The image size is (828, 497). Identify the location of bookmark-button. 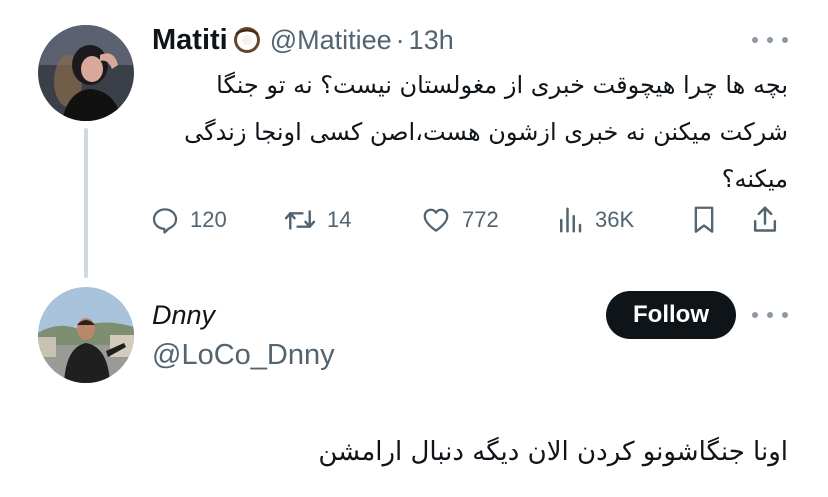
(704, 220).